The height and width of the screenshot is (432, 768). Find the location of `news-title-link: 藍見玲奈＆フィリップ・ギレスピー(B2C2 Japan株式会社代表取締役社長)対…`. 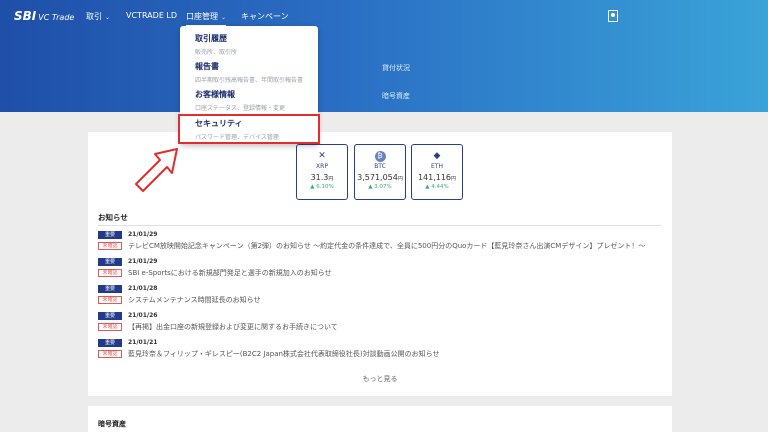

news-title-link: 藍見玲奈＆フィリップ・ギレスピー(B2C2 Japan株式会社代表取締役社長)対… is located at coordinates (395, 354).